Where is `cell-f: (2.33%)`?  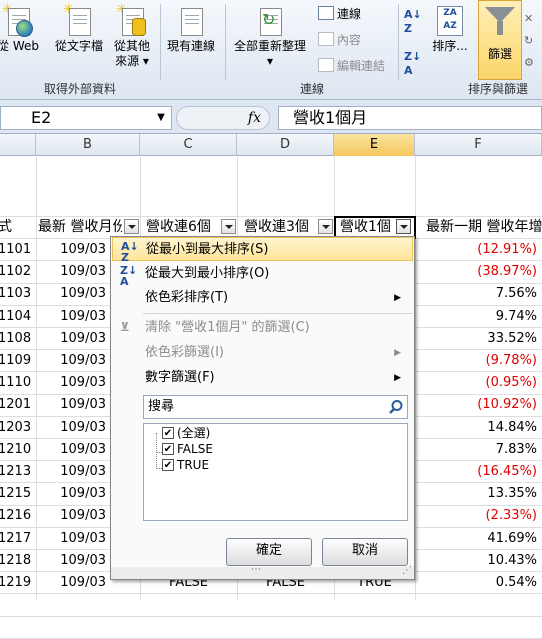
cell-f: (2.33%) is located at coordinates (476, 516).